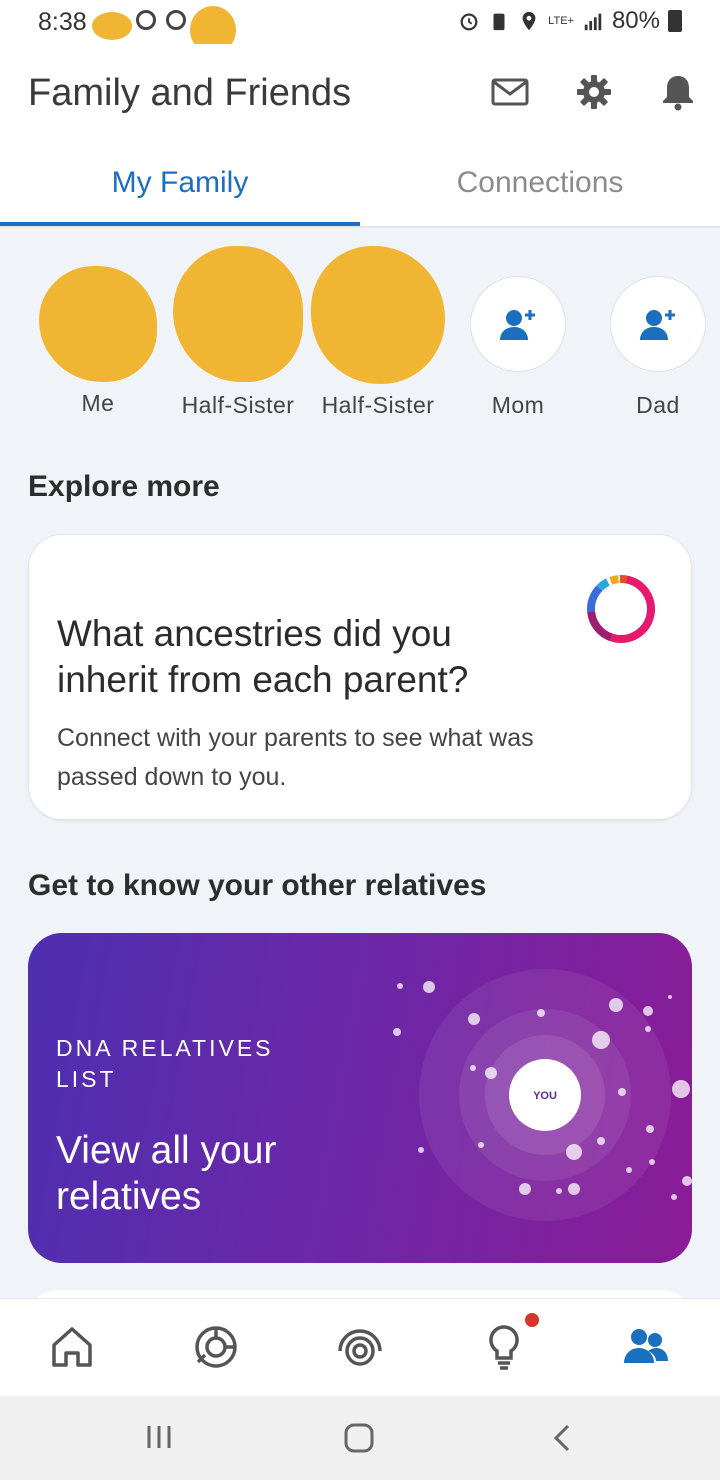 This screenshot has height=1480, width=720. Describe the element at coordinates (159, 1437) in the screenshot. I see `recent-apps-icon` at that location.